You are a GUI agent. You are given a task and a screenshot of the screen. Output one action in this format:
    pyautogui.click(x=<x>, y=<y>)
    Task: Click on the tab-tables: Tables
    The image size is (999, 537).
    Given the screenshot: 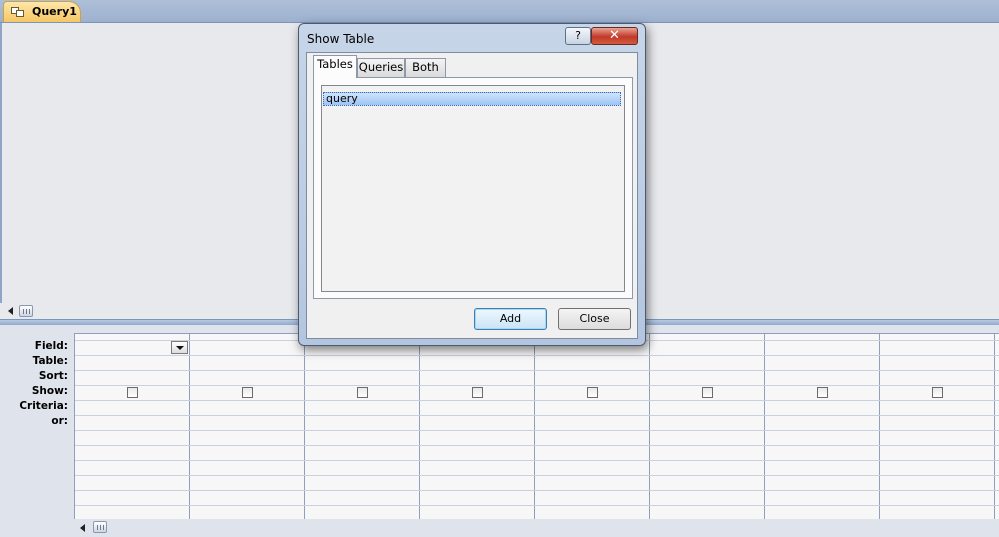 What is the action you would take?
    pyautogui.click(x=335, y=66)
    